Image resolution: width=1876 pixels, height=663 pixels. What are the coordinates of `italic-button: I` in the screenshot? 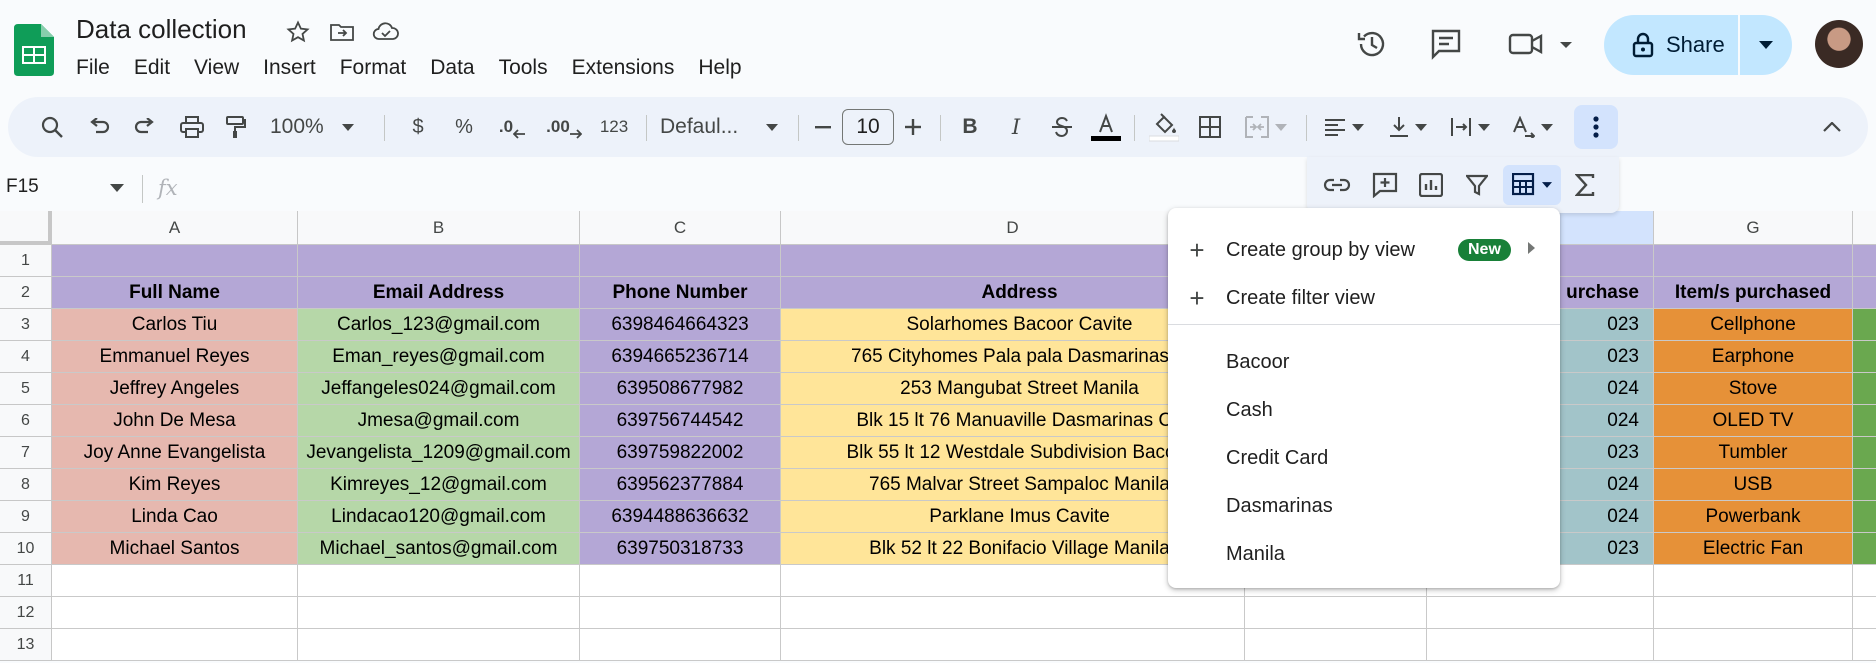 It's located at (1016, 127).